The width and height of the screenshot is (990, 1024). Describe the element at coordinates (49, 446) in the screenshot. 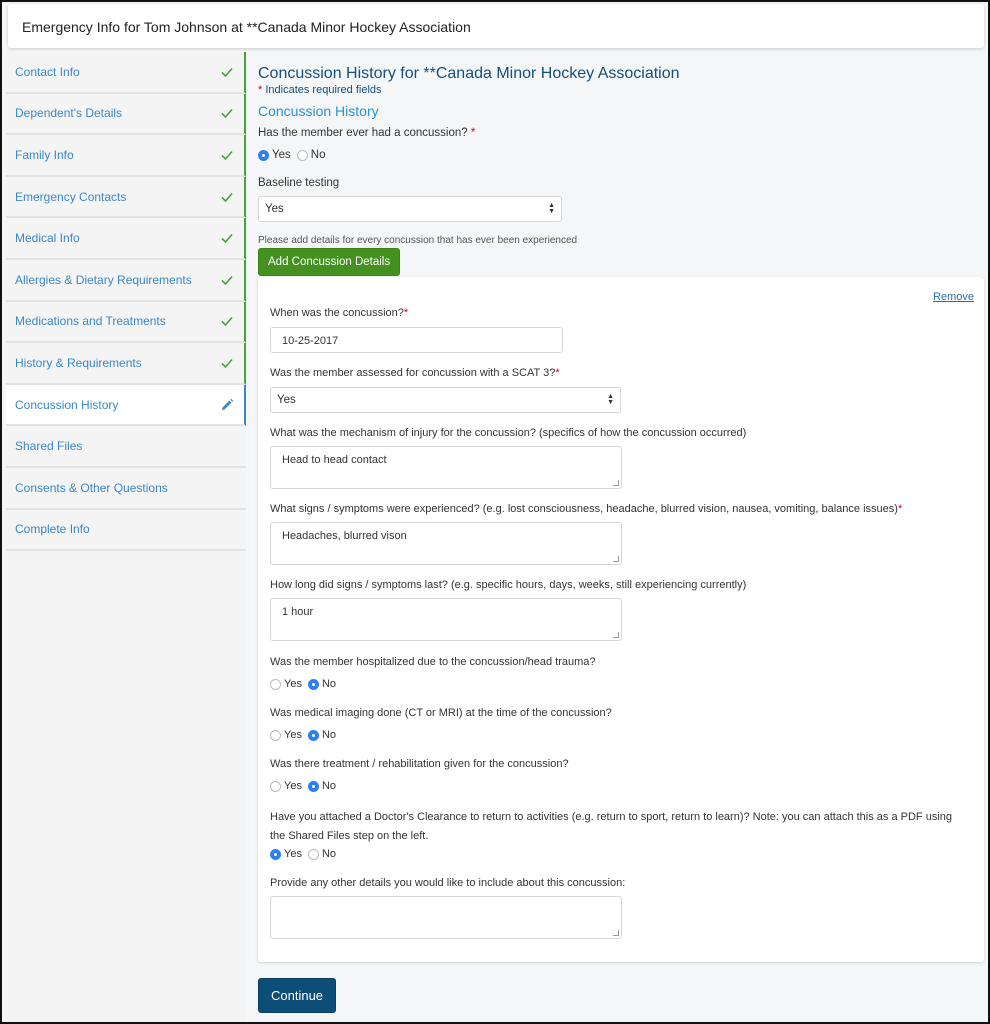

I see `sidebar-item-label: Shared Files` at that location.